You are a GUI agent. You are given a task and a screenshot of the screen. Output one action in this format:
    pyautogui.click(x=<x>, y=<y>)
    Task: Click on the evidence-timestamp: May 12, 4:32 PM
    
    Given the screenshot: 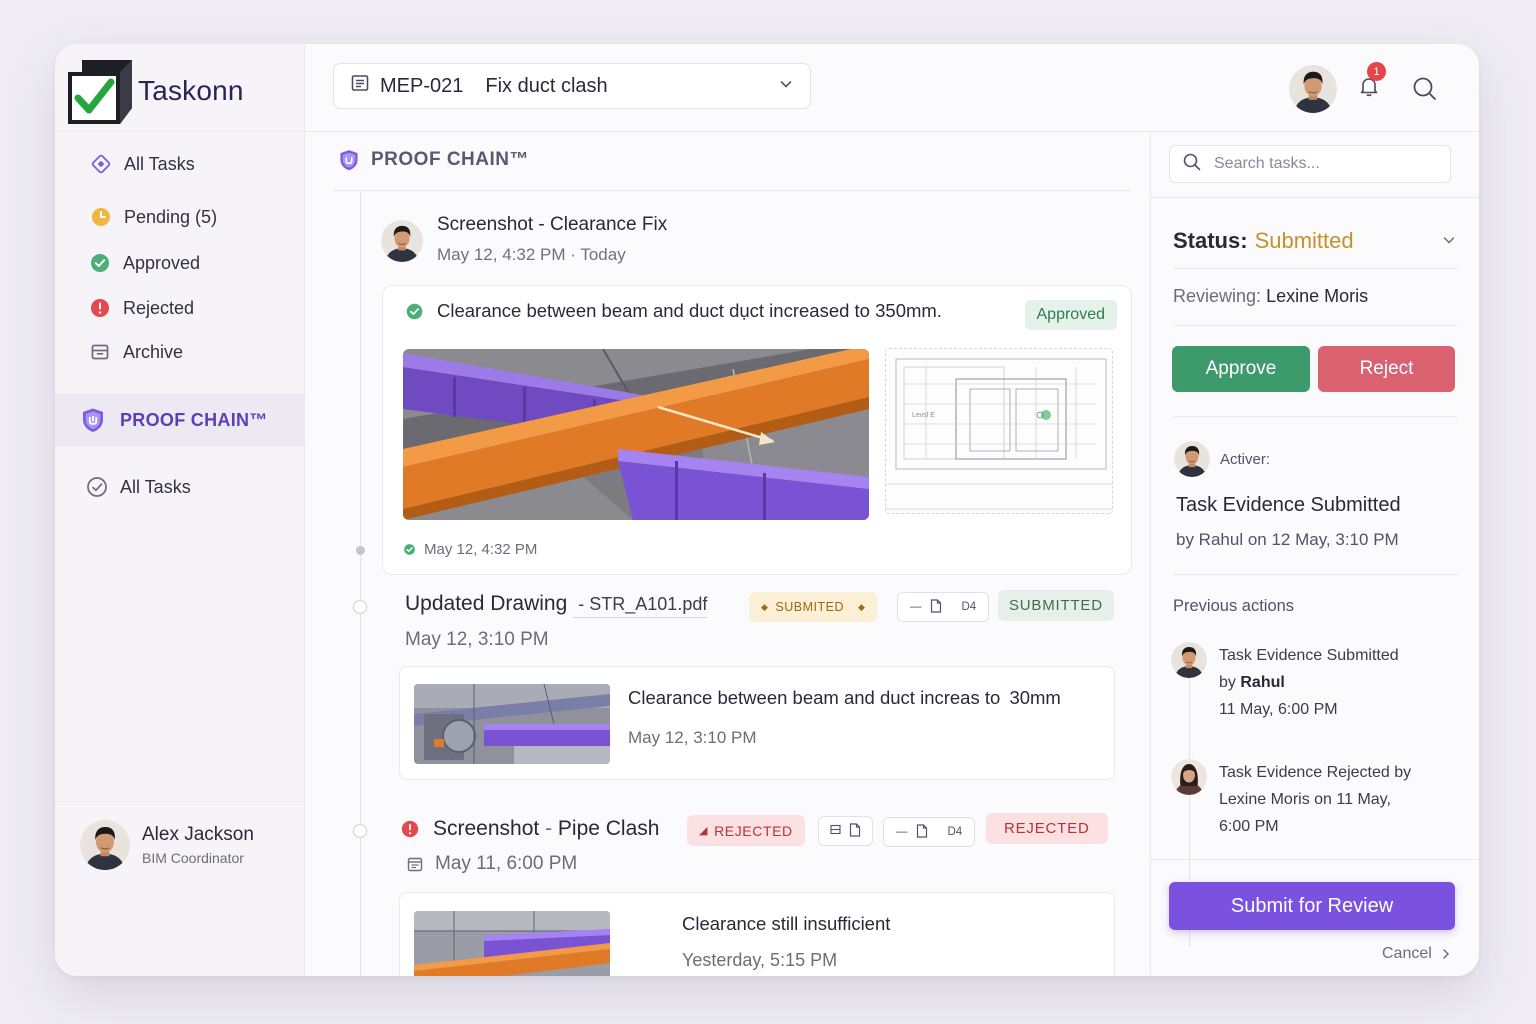 What is the action you would take?
    pyautogui.click(x=470, y=549)
    